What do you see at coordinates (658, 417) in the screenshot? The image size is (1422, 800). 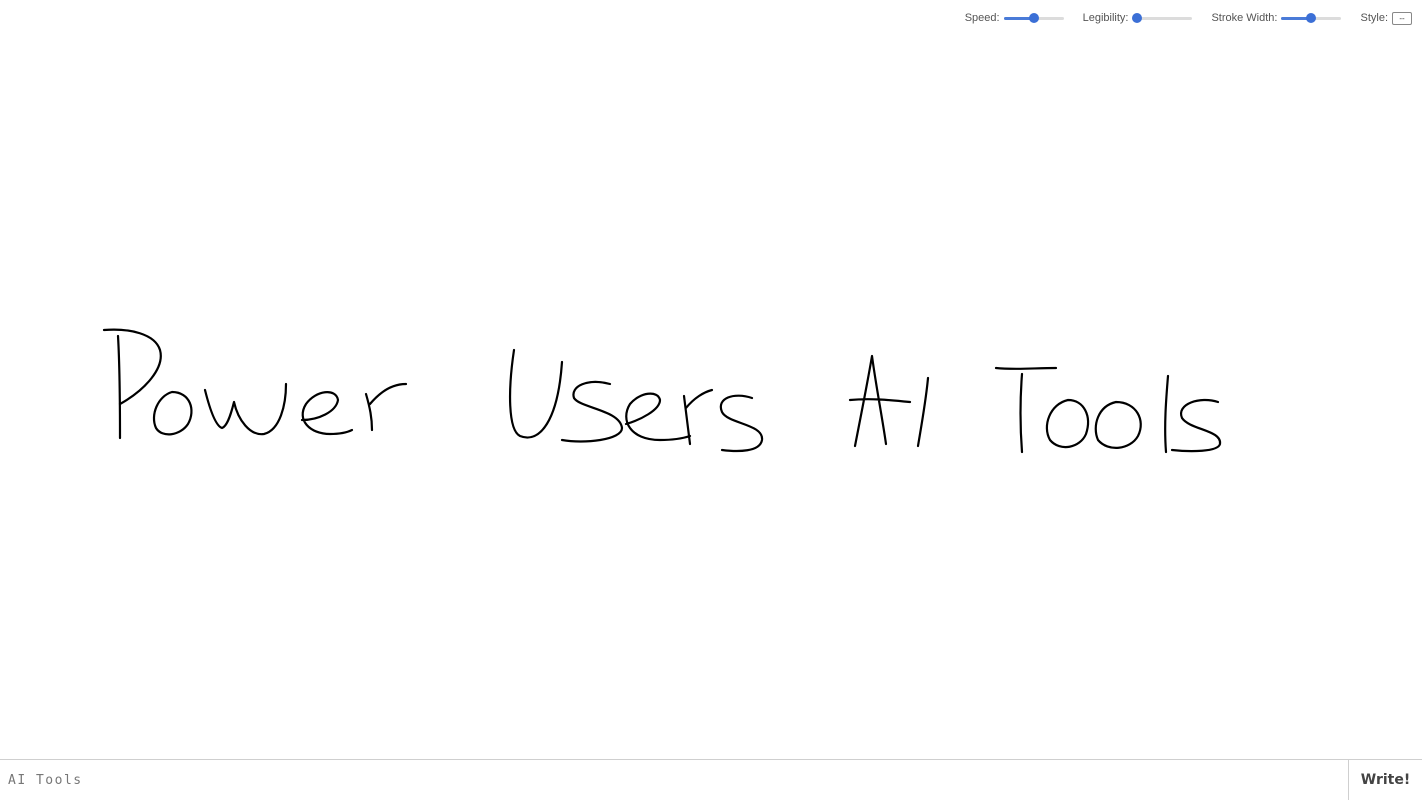 I see `stroke-e2` at bounding box center [658, 417].